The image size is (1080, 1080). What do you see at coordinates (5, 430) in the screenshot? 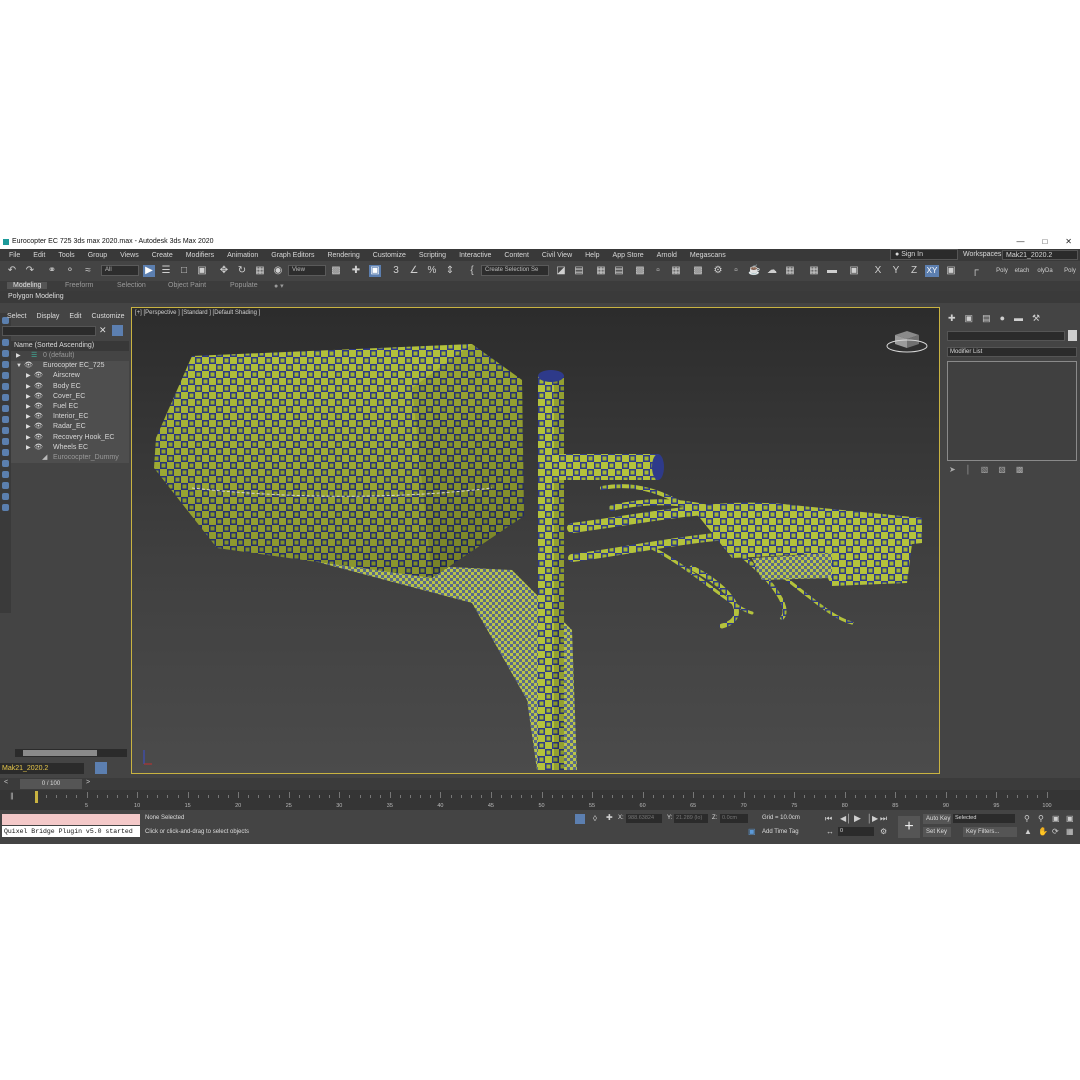
I see `filter-frozen-icon` at bounding box center [5, 430].